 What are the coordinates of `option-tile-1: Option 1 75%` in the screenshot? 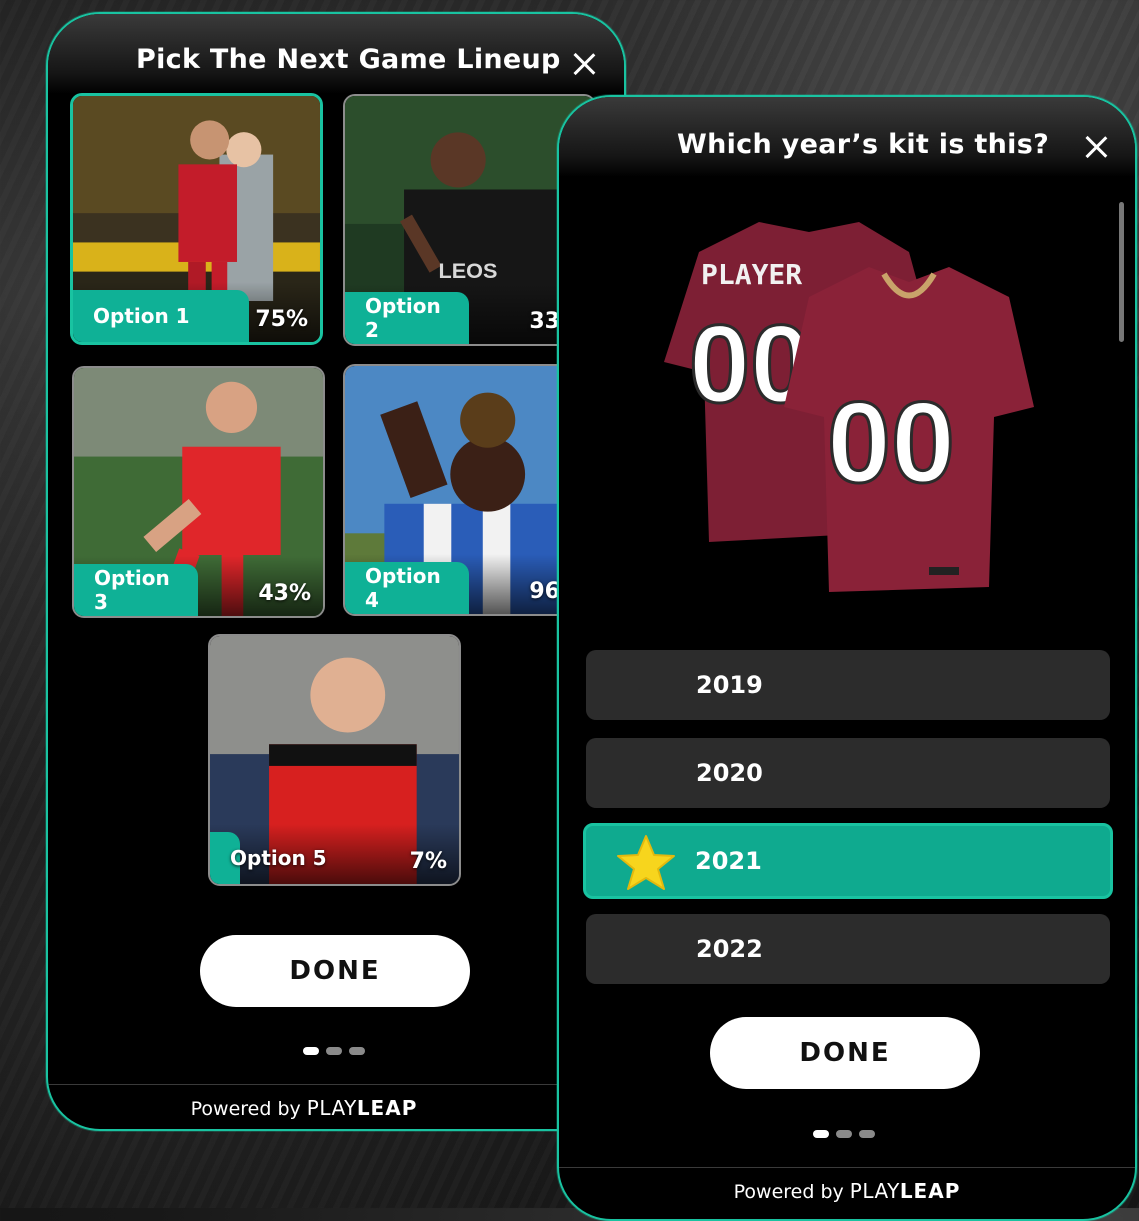 It's located at (196, 219).